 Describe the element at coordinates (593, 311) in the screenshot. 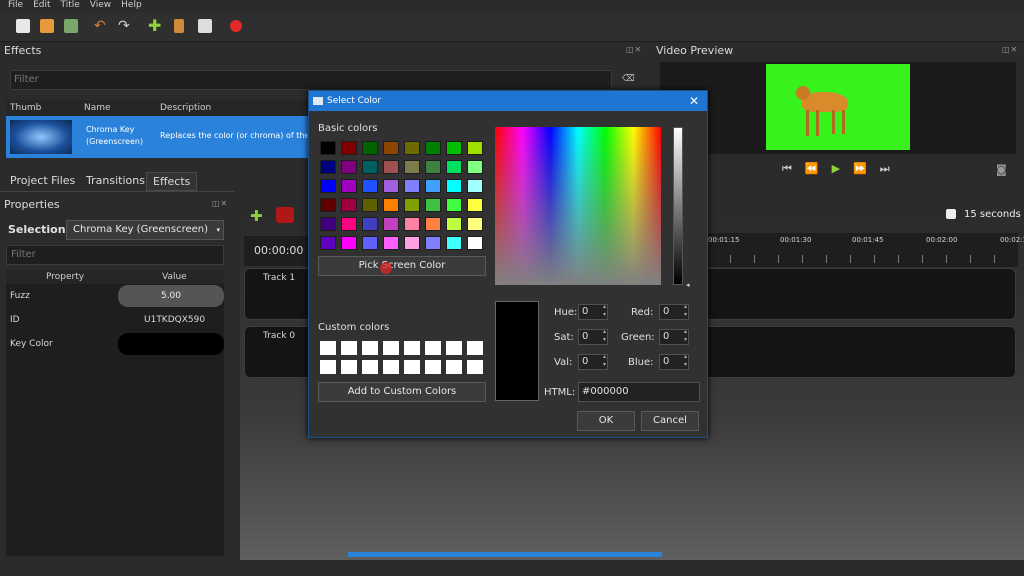

I see `hue-input: 0` at that location.